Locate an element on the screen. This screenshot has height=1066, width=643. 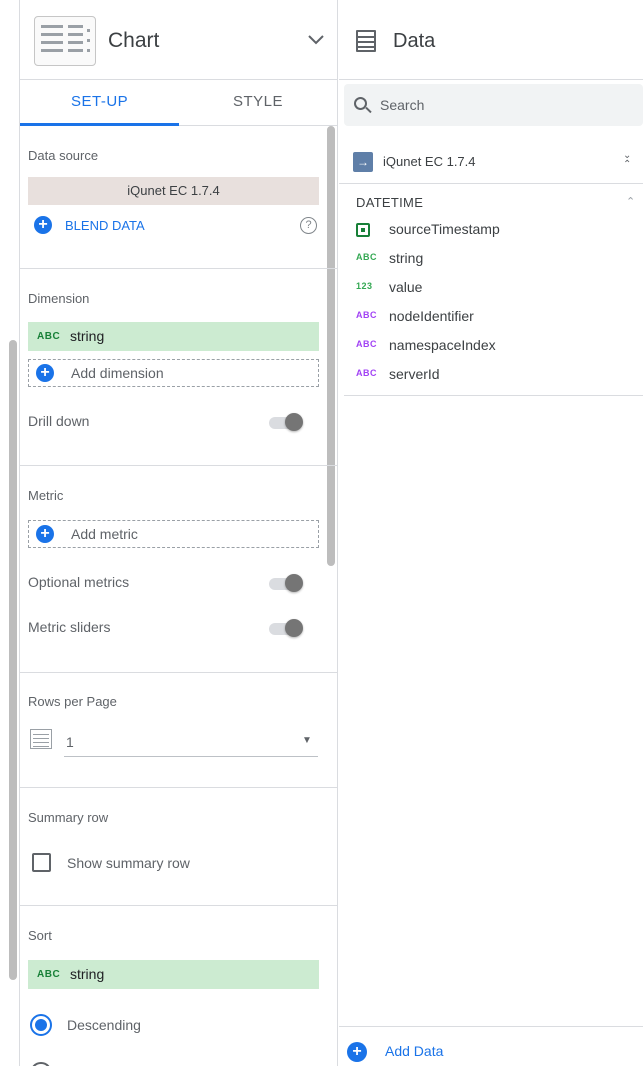
footer-divider is located at coordinates (491, 1026).